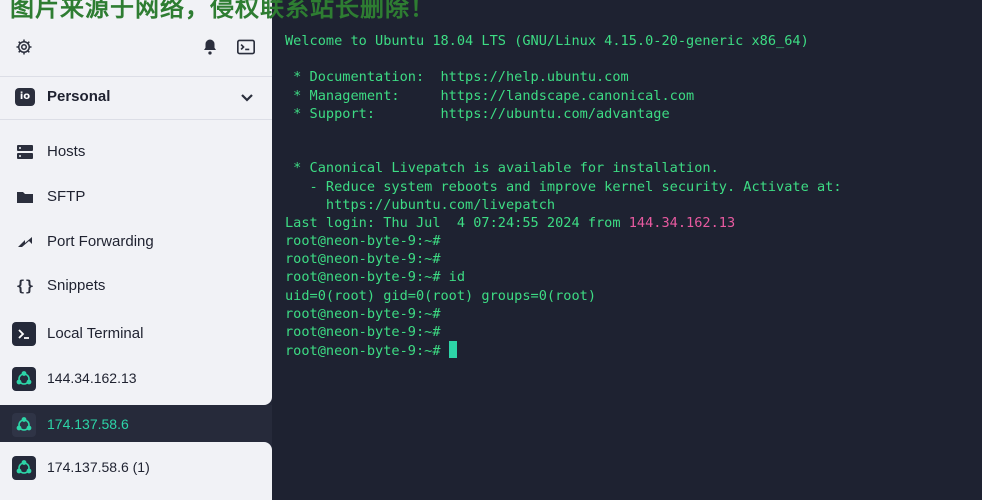 The image size is (982, 500). What do you see at coordinates (477, 113) in the screenshot?
I see `terminal-line: * Support: https://ubuntu.com/advantage` at bounding box center [477, 113].